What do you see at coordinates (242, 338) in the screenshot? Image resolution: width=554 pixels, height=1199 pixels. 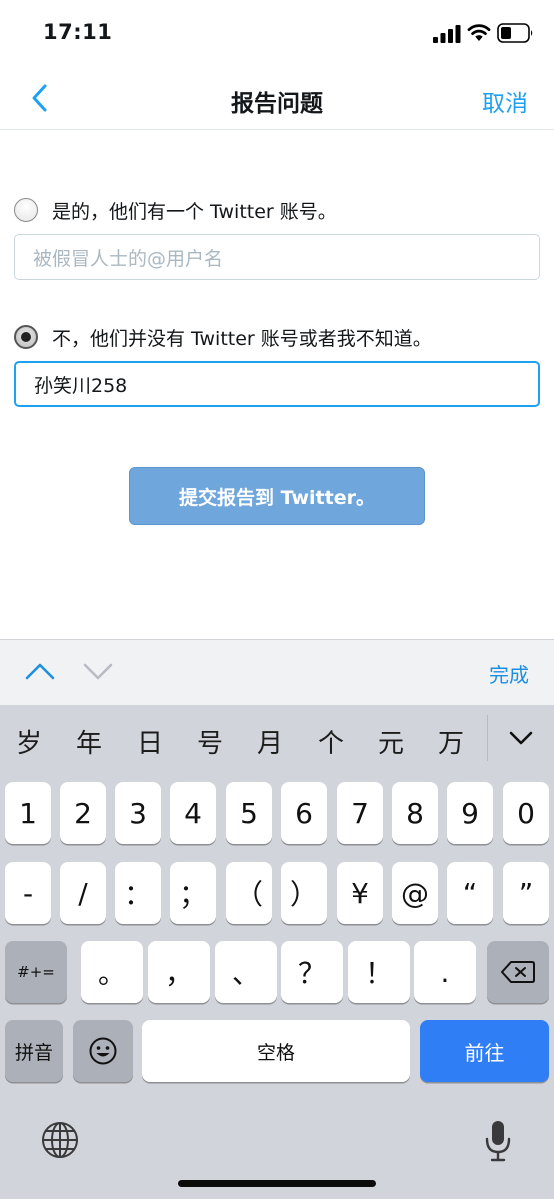 I see `option-no-account-label: 不，他们并没有 Twitter 账号或者我不知道。` at bounding box center [242, 338].